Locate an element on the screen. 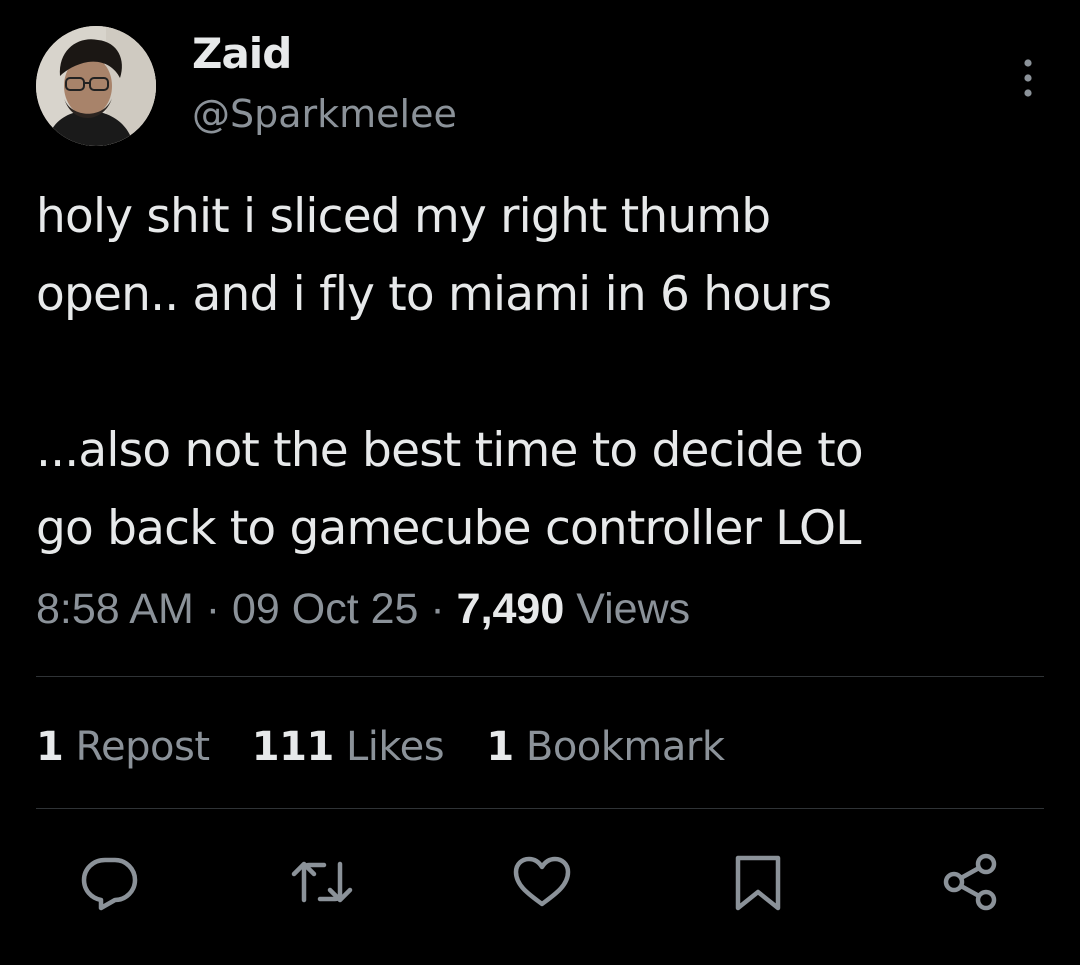  likes-label: Likes is located at coordinates (389, 747).